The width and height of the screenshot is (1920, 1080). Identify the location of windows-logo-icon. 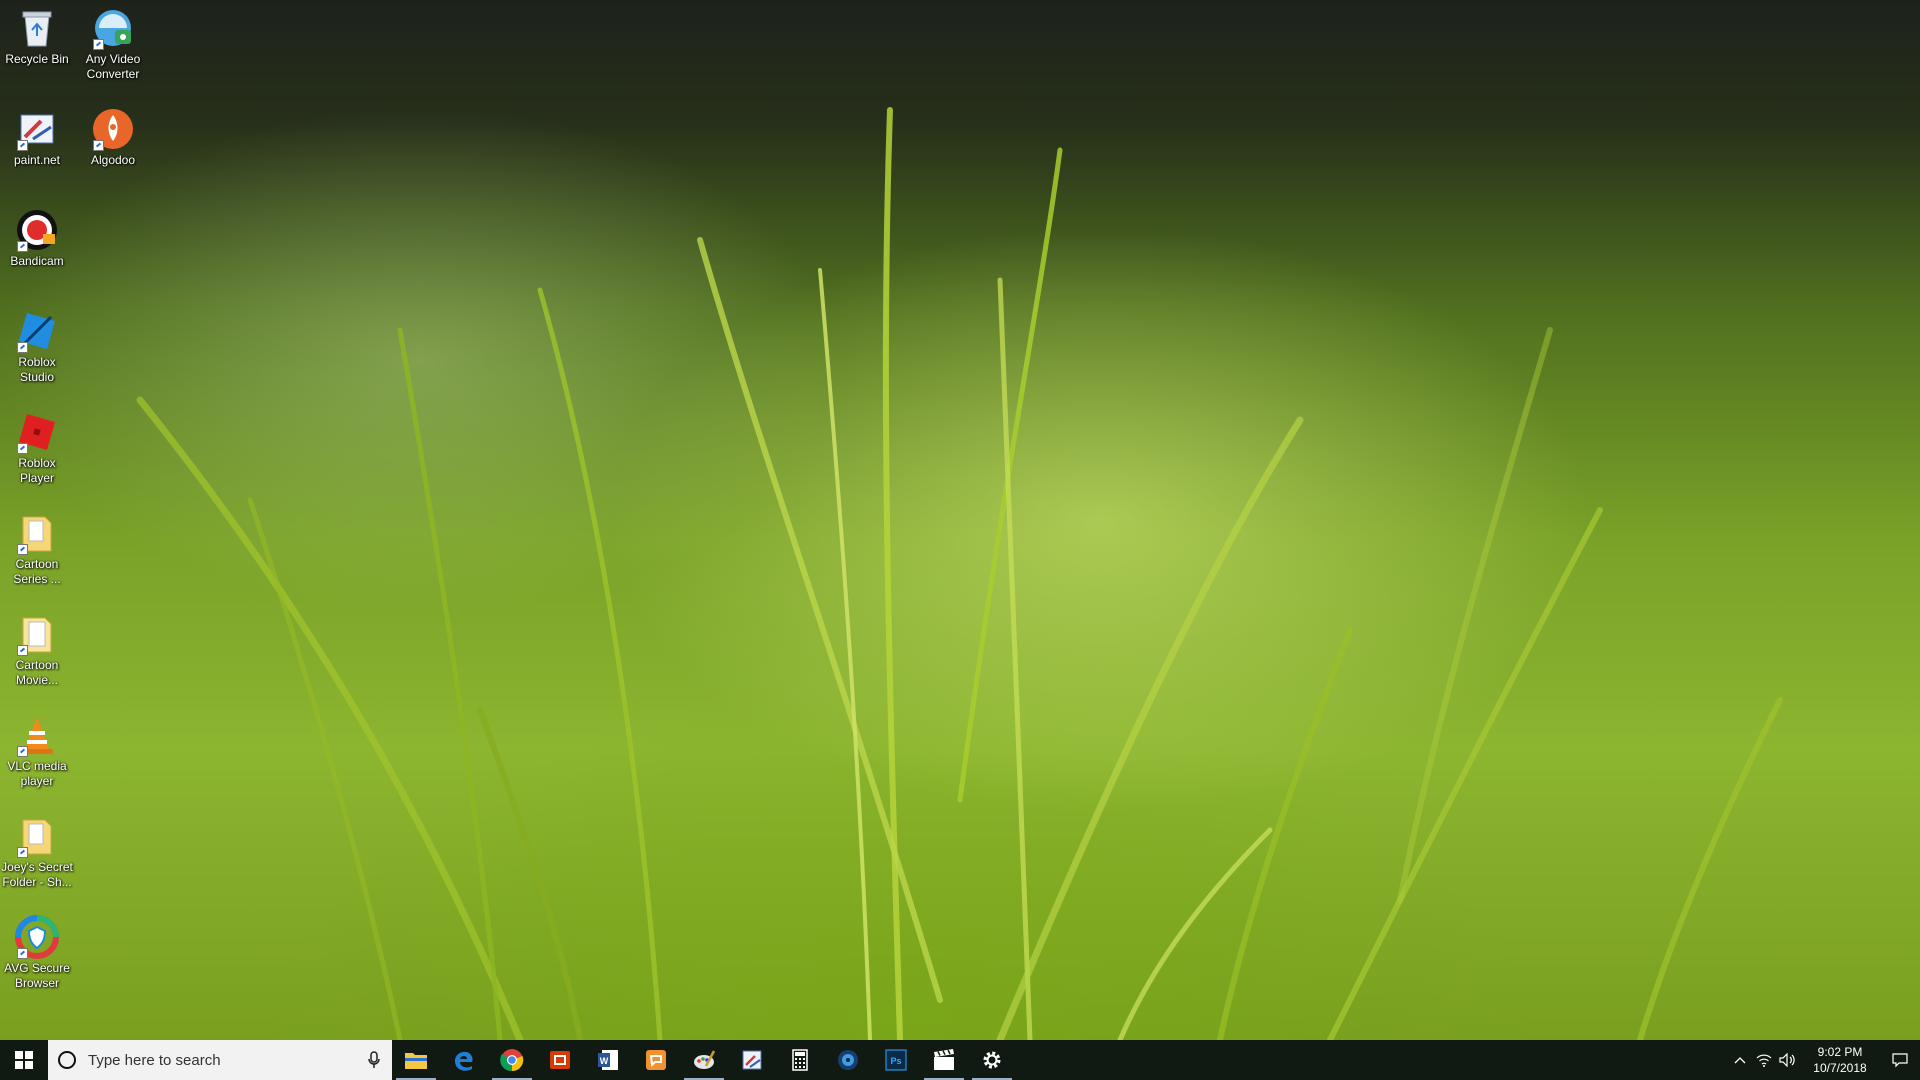
(24, 1060).